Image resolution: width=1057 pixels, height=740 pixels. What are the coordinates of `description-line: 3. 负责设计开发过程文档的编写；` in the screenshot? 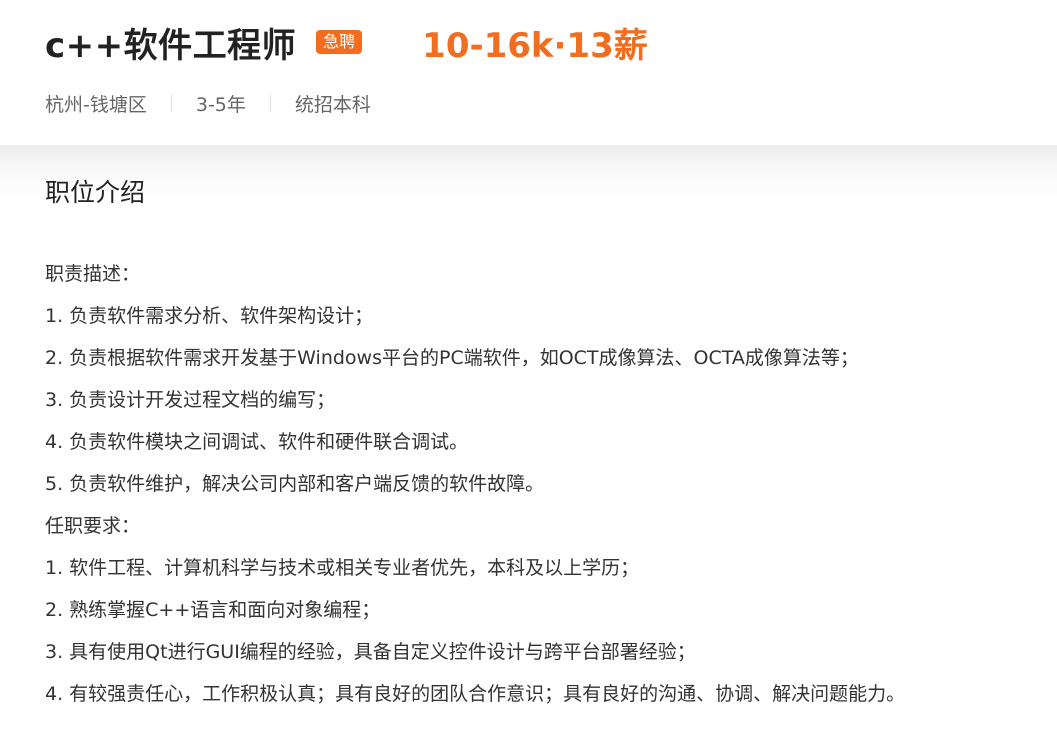 It's located at (190, 400).